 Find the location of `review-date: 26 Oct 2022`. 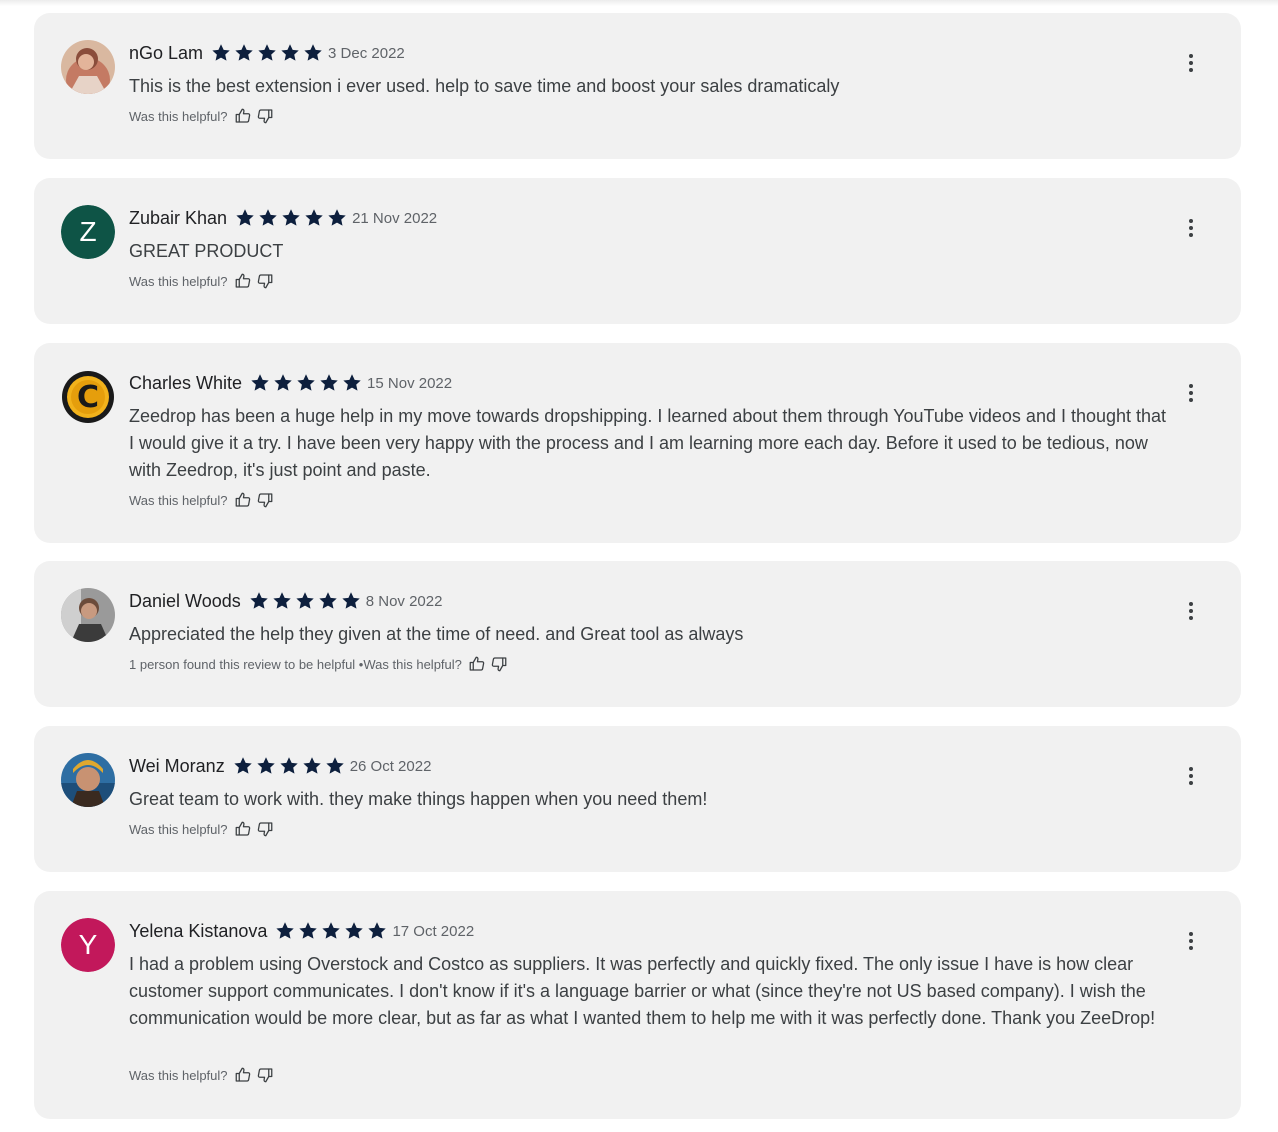

review-date: 26 Oct 2022 is located at coordinates (390, 766).